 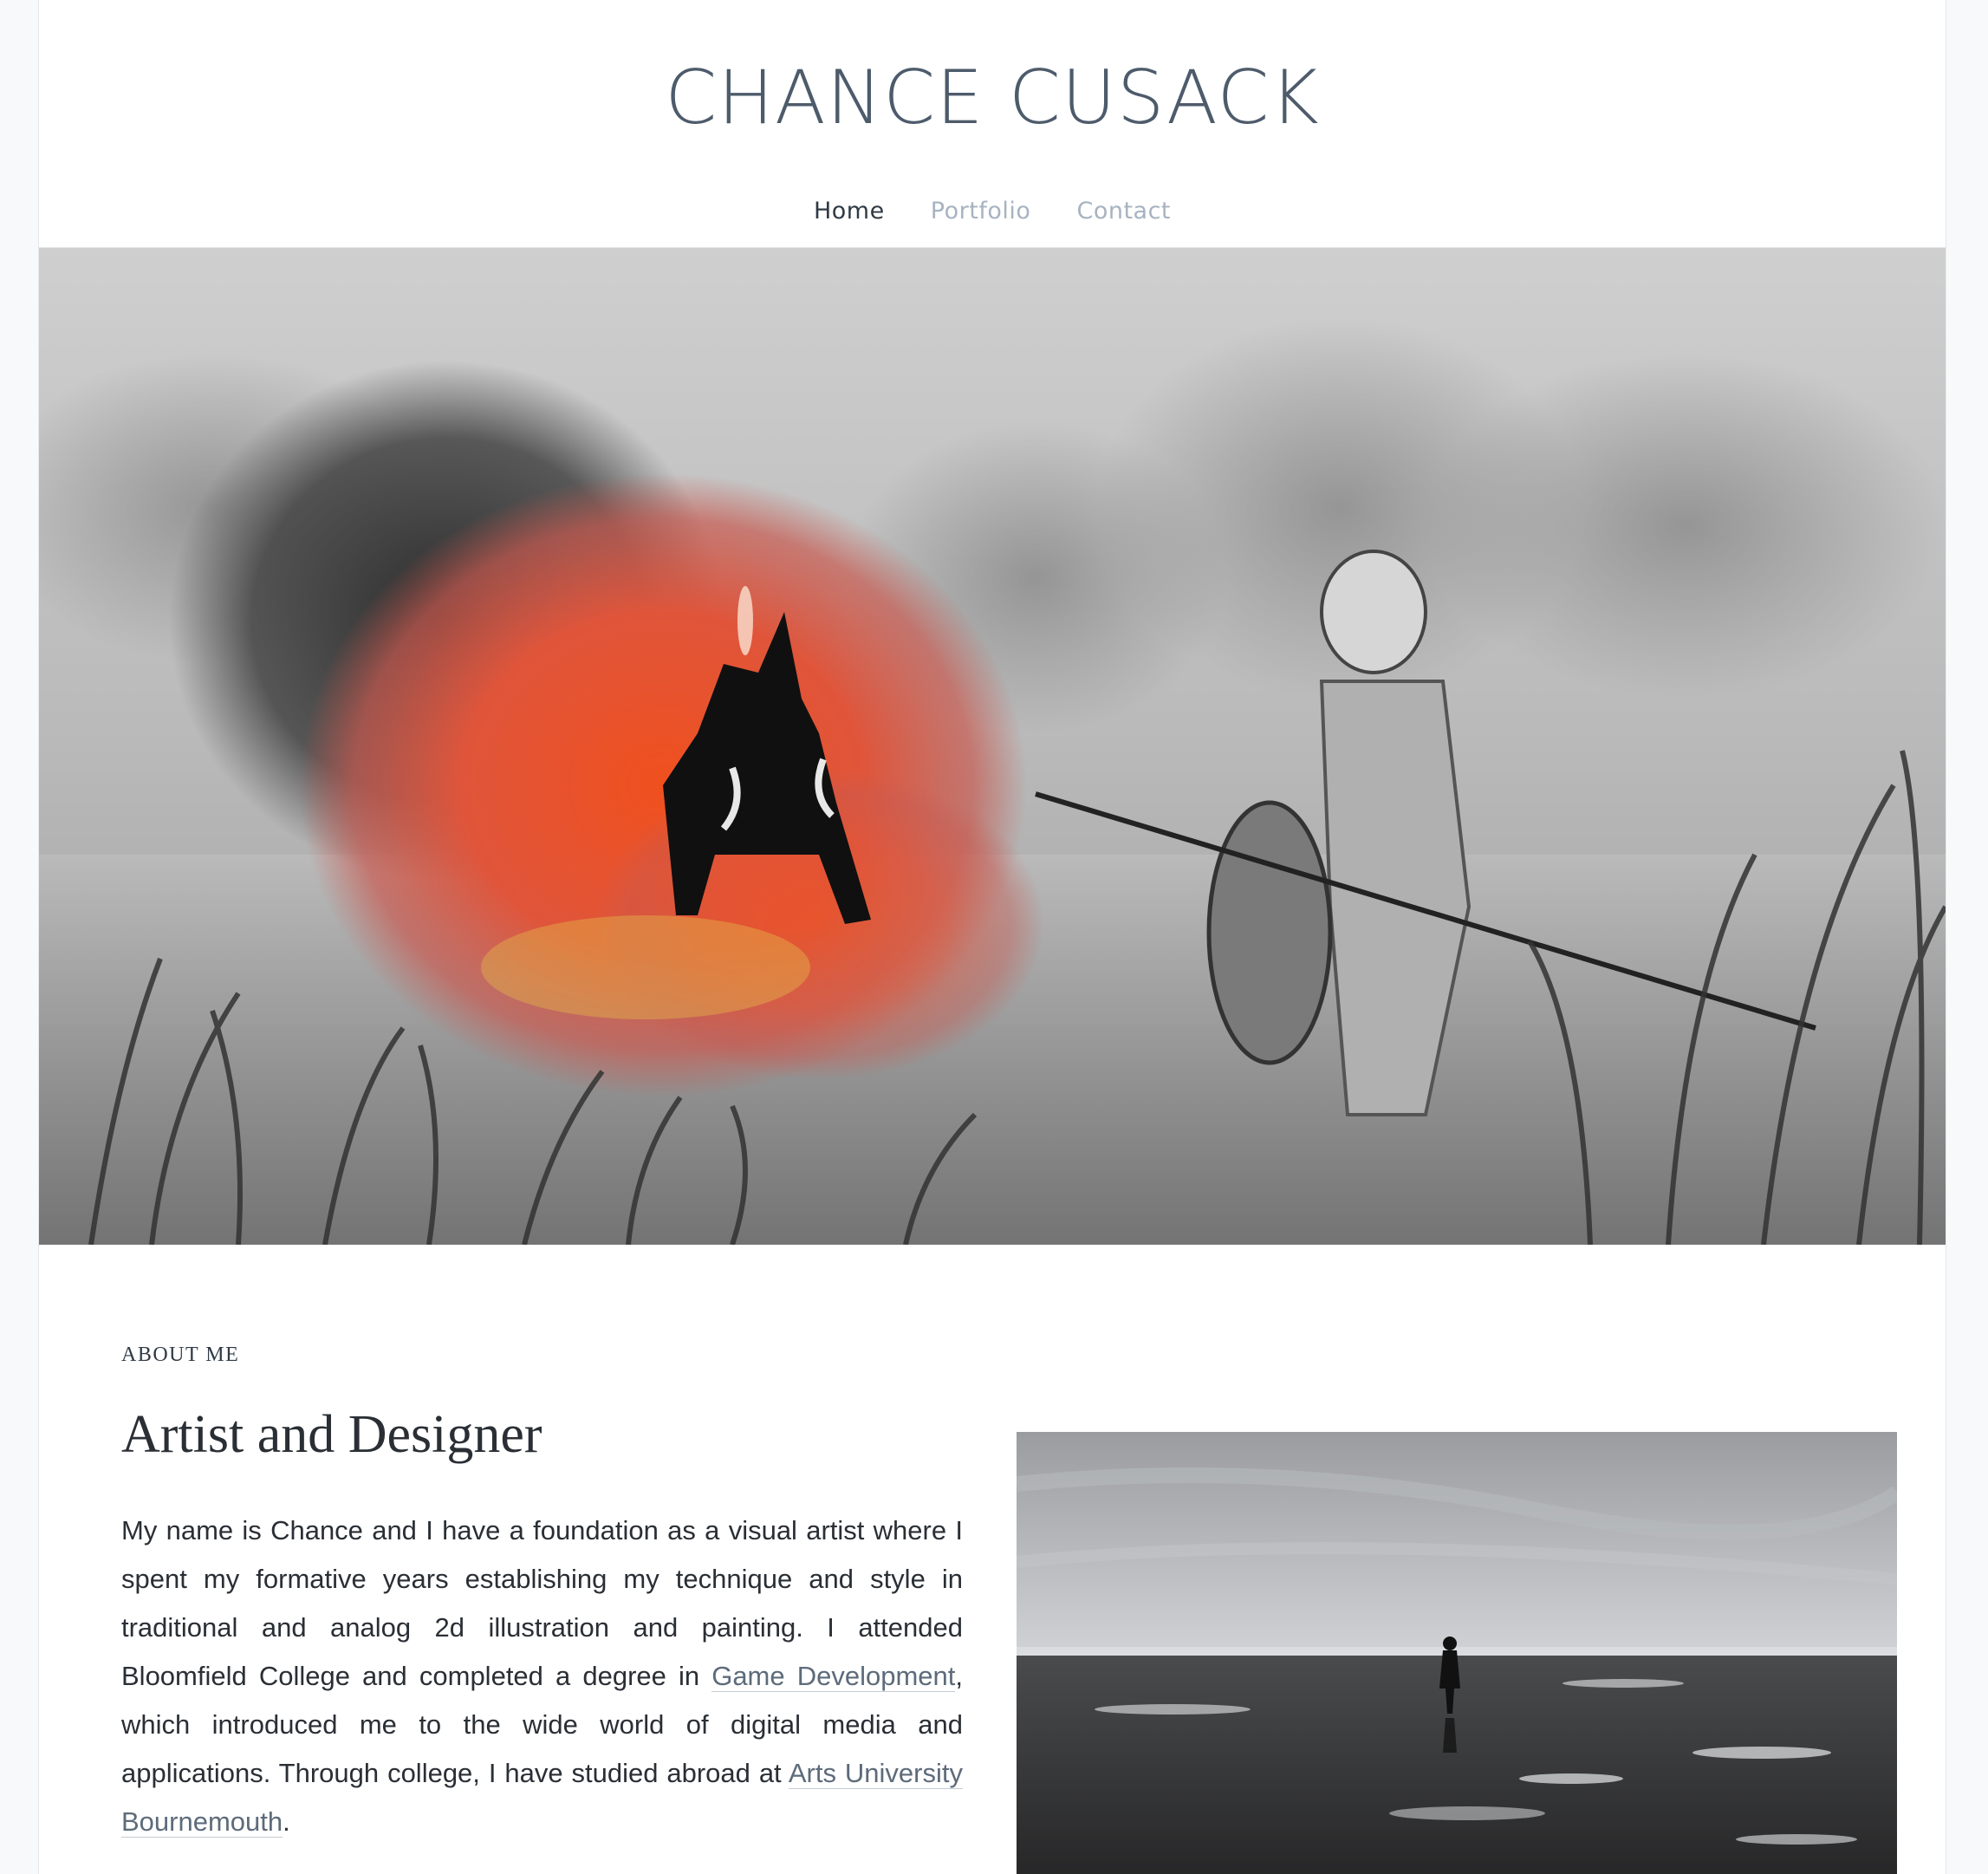 What do you see at coordinates (180, 1355) in the screenshot?
I see `section-label: ABOUT ME` at bounding box center [180, 1355].